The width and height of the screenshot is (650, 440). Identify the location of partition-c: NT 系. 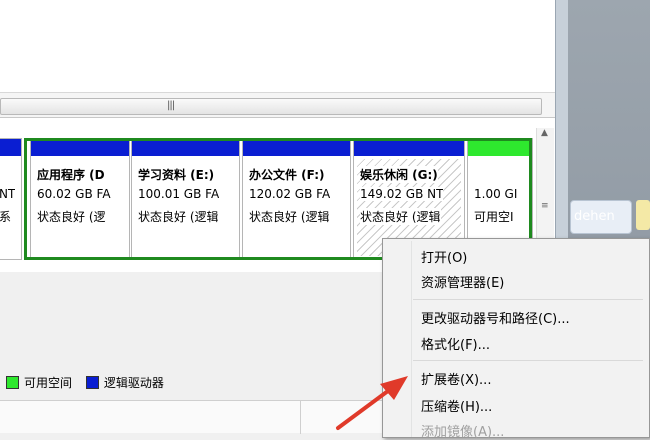
(11, 199).